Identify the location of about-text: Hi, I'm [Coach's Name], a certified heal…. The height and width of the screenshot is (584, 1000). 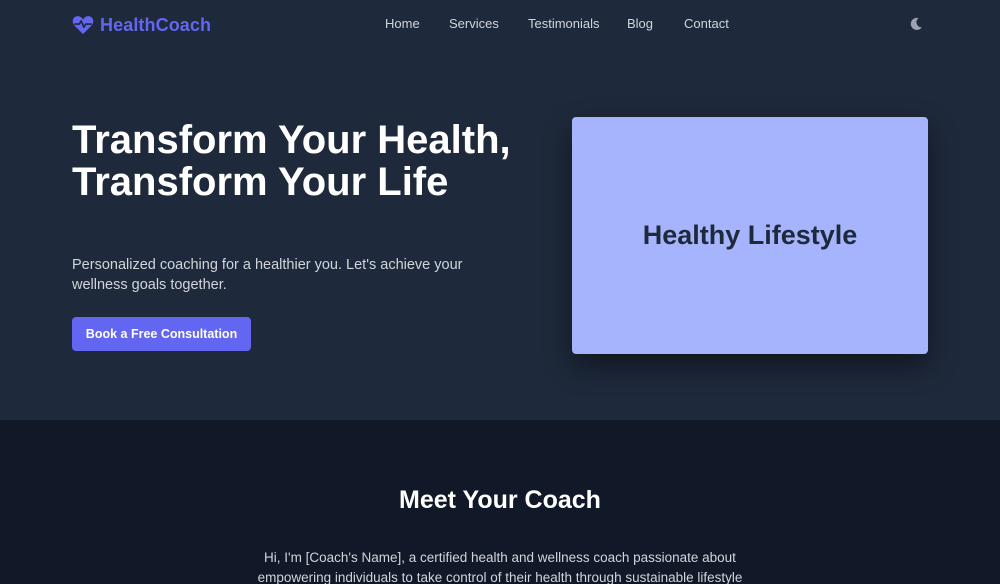
(500, 567).